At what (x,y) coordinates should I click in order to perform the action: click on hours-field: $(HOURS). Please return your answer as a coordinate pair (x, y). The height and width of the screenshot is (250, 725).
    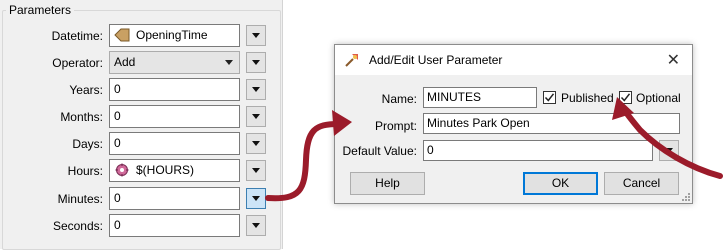
    Looking at the image, I should click on (174, 170).